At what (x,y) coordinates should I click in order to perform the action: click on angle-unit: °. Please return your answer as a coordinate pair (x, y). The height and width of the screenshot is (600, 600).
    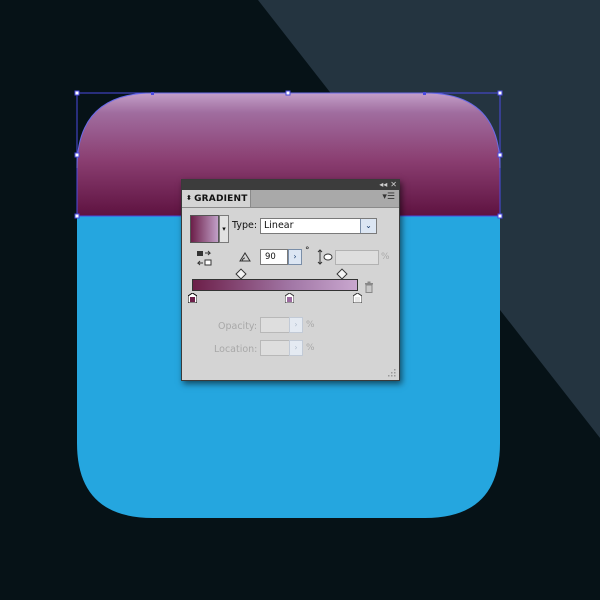
    Looking at the image, I should click on (307, 251).